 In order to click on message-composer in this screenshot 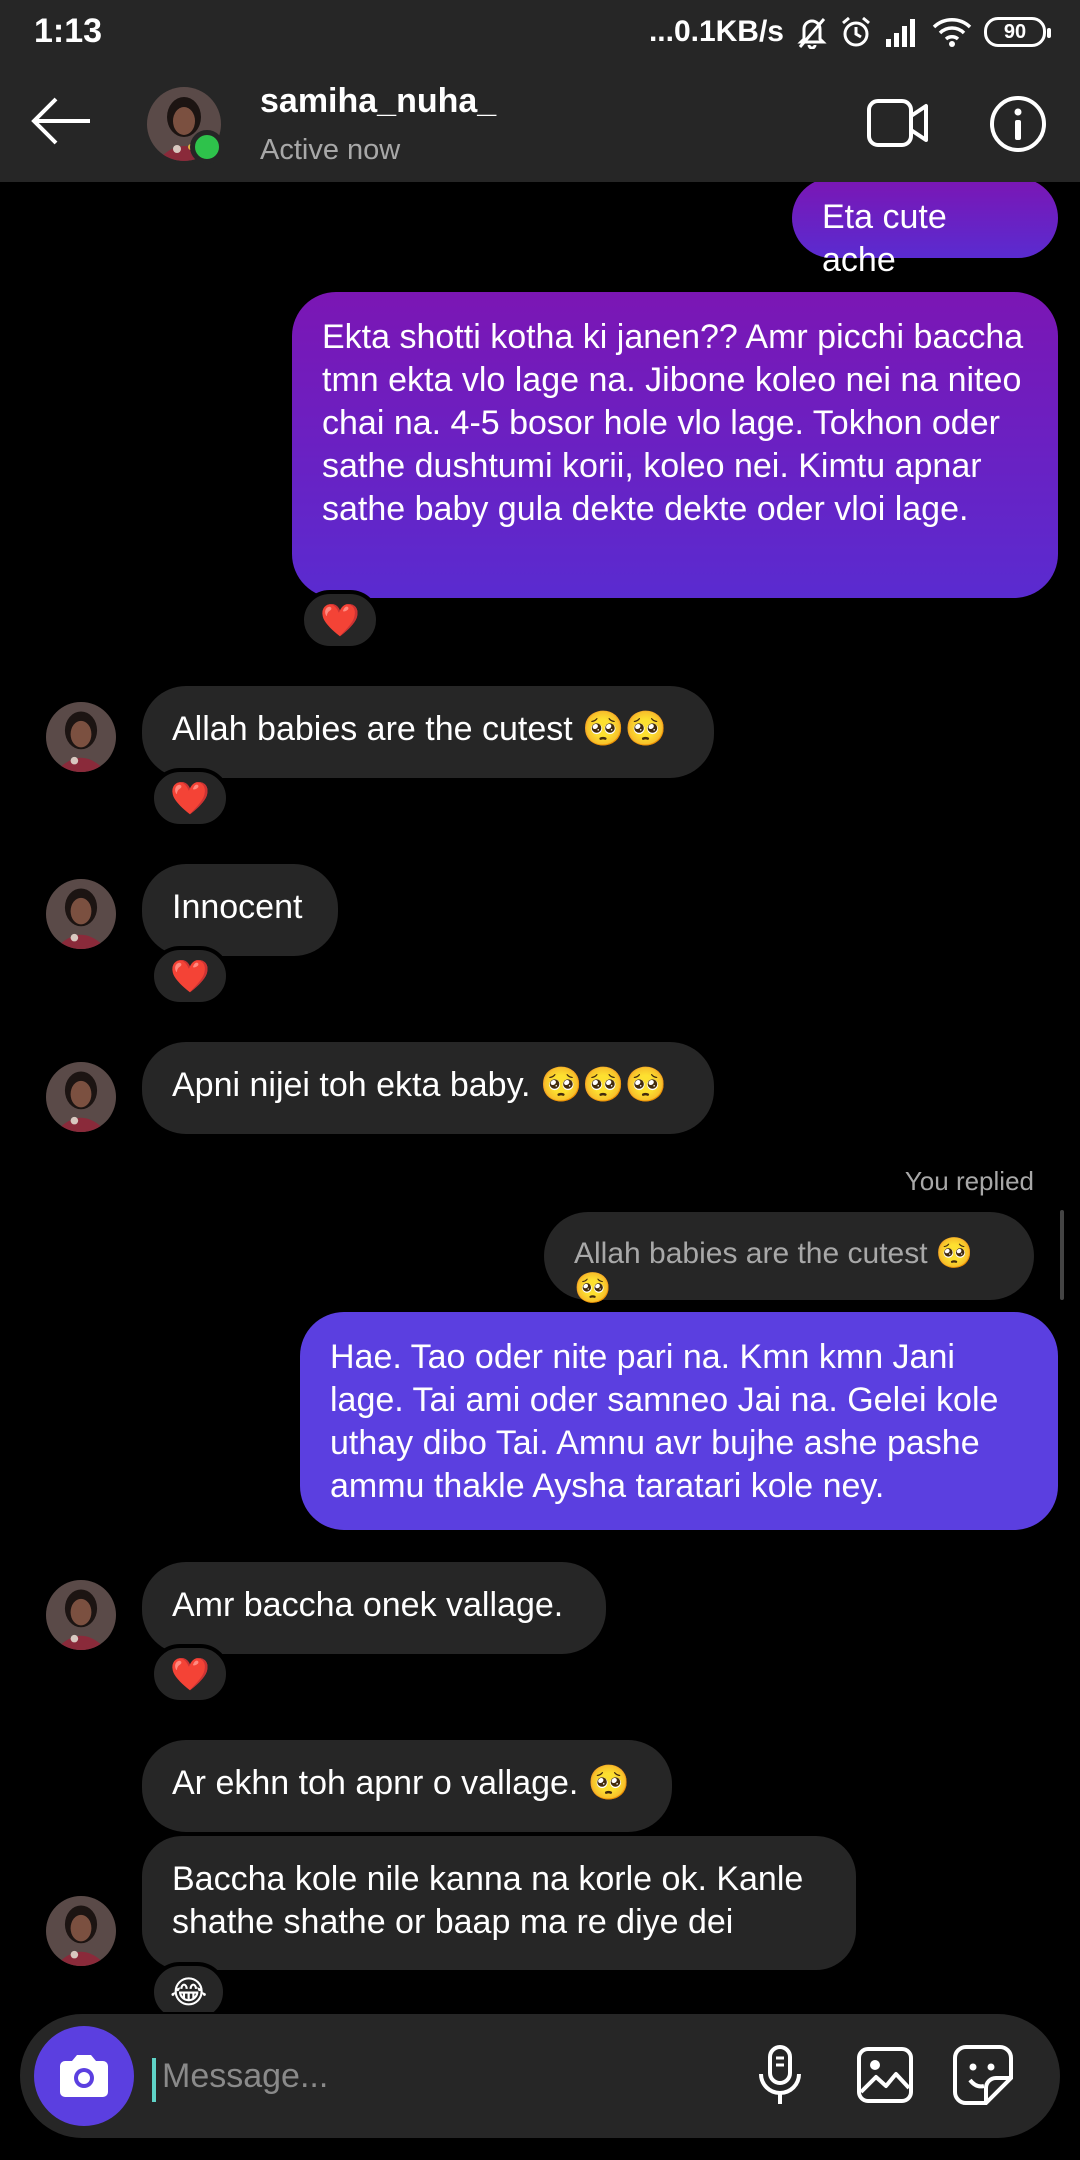, I will do `click(540, 2076)`.